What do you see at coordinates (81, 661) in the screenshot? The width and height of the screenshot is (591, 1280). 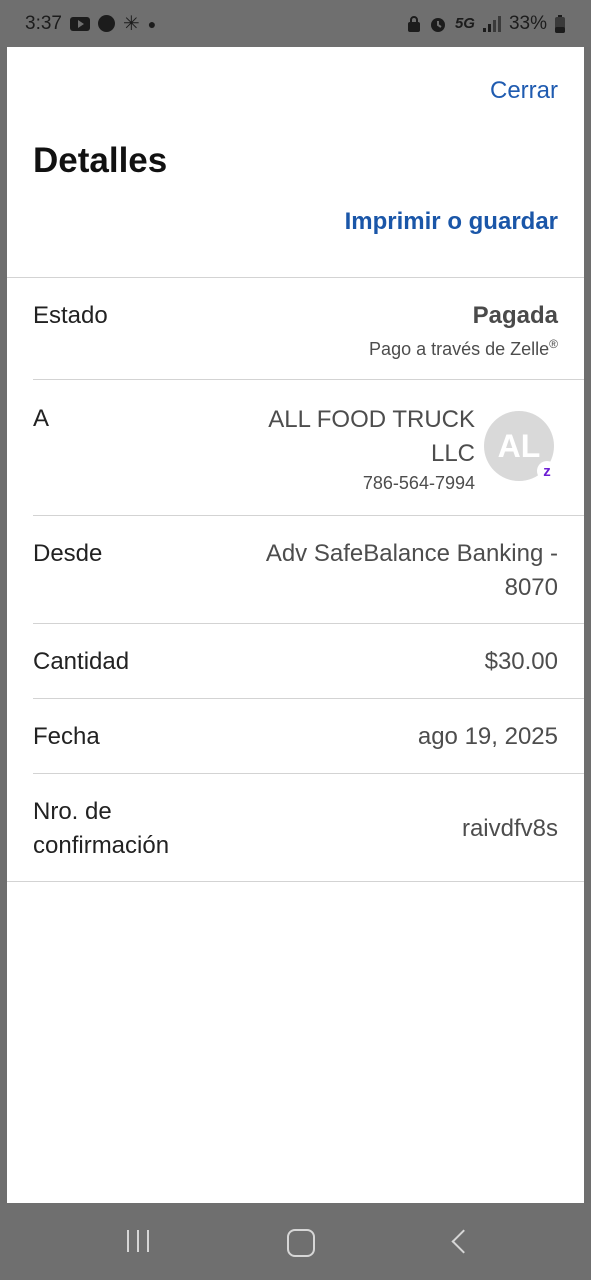 I see `amount-label: Cantidad` at bounding box center [81, 661].